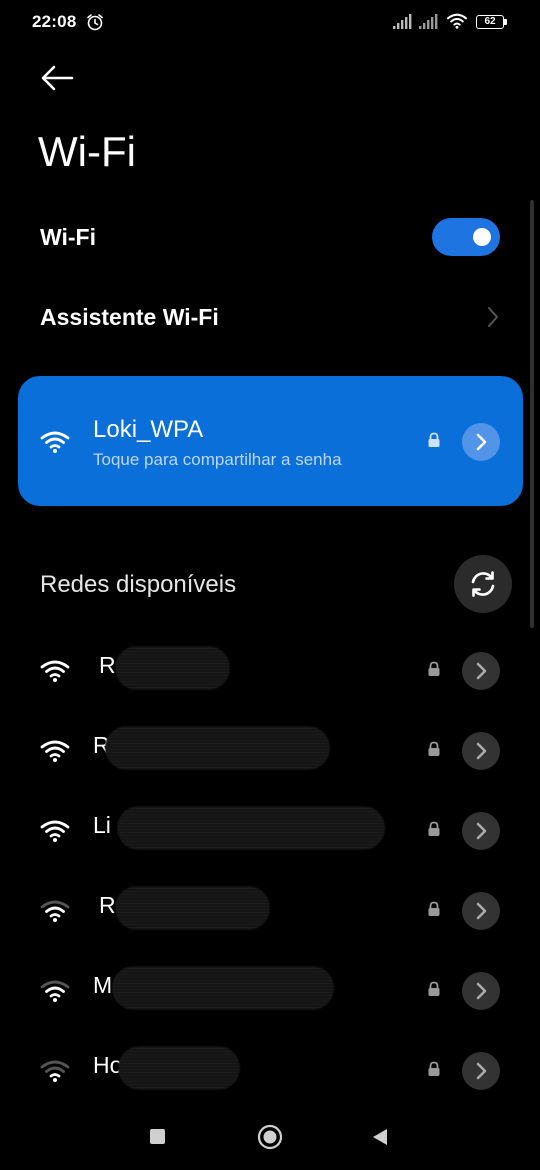  I want to click on nav-back-button, so click(380, 1137).